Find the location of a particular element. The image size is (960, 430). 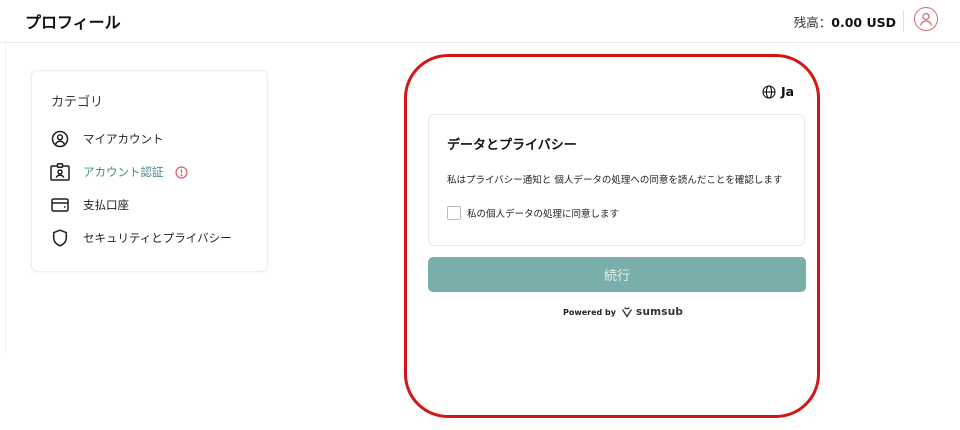

sidebar-item-label: マイアカウント is located at coordinates (123, 139).